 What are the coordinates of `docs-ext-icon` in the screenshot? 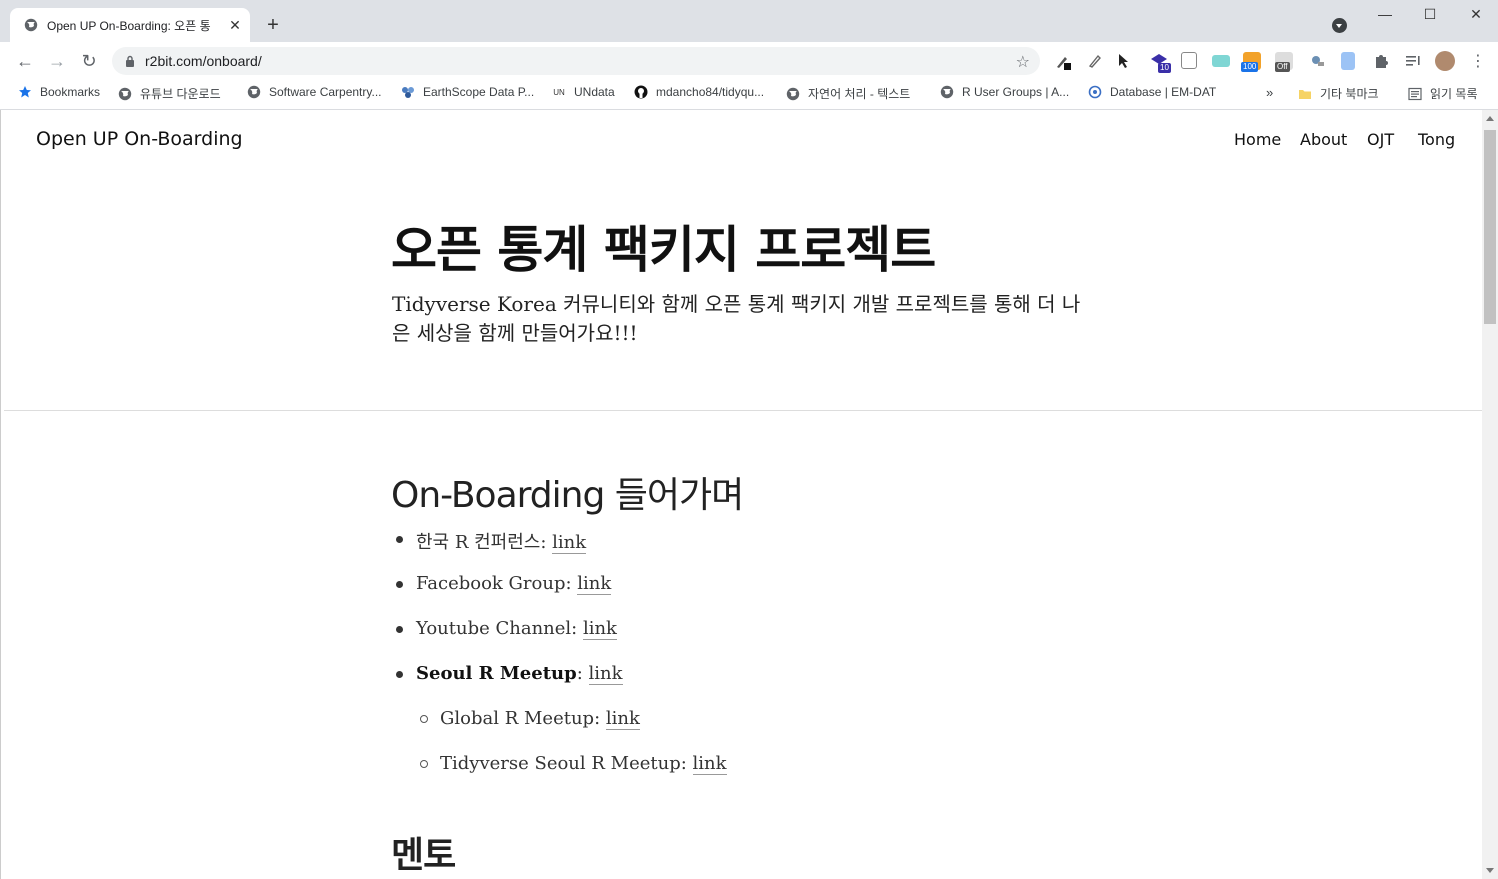 It's located at (1348, 61).